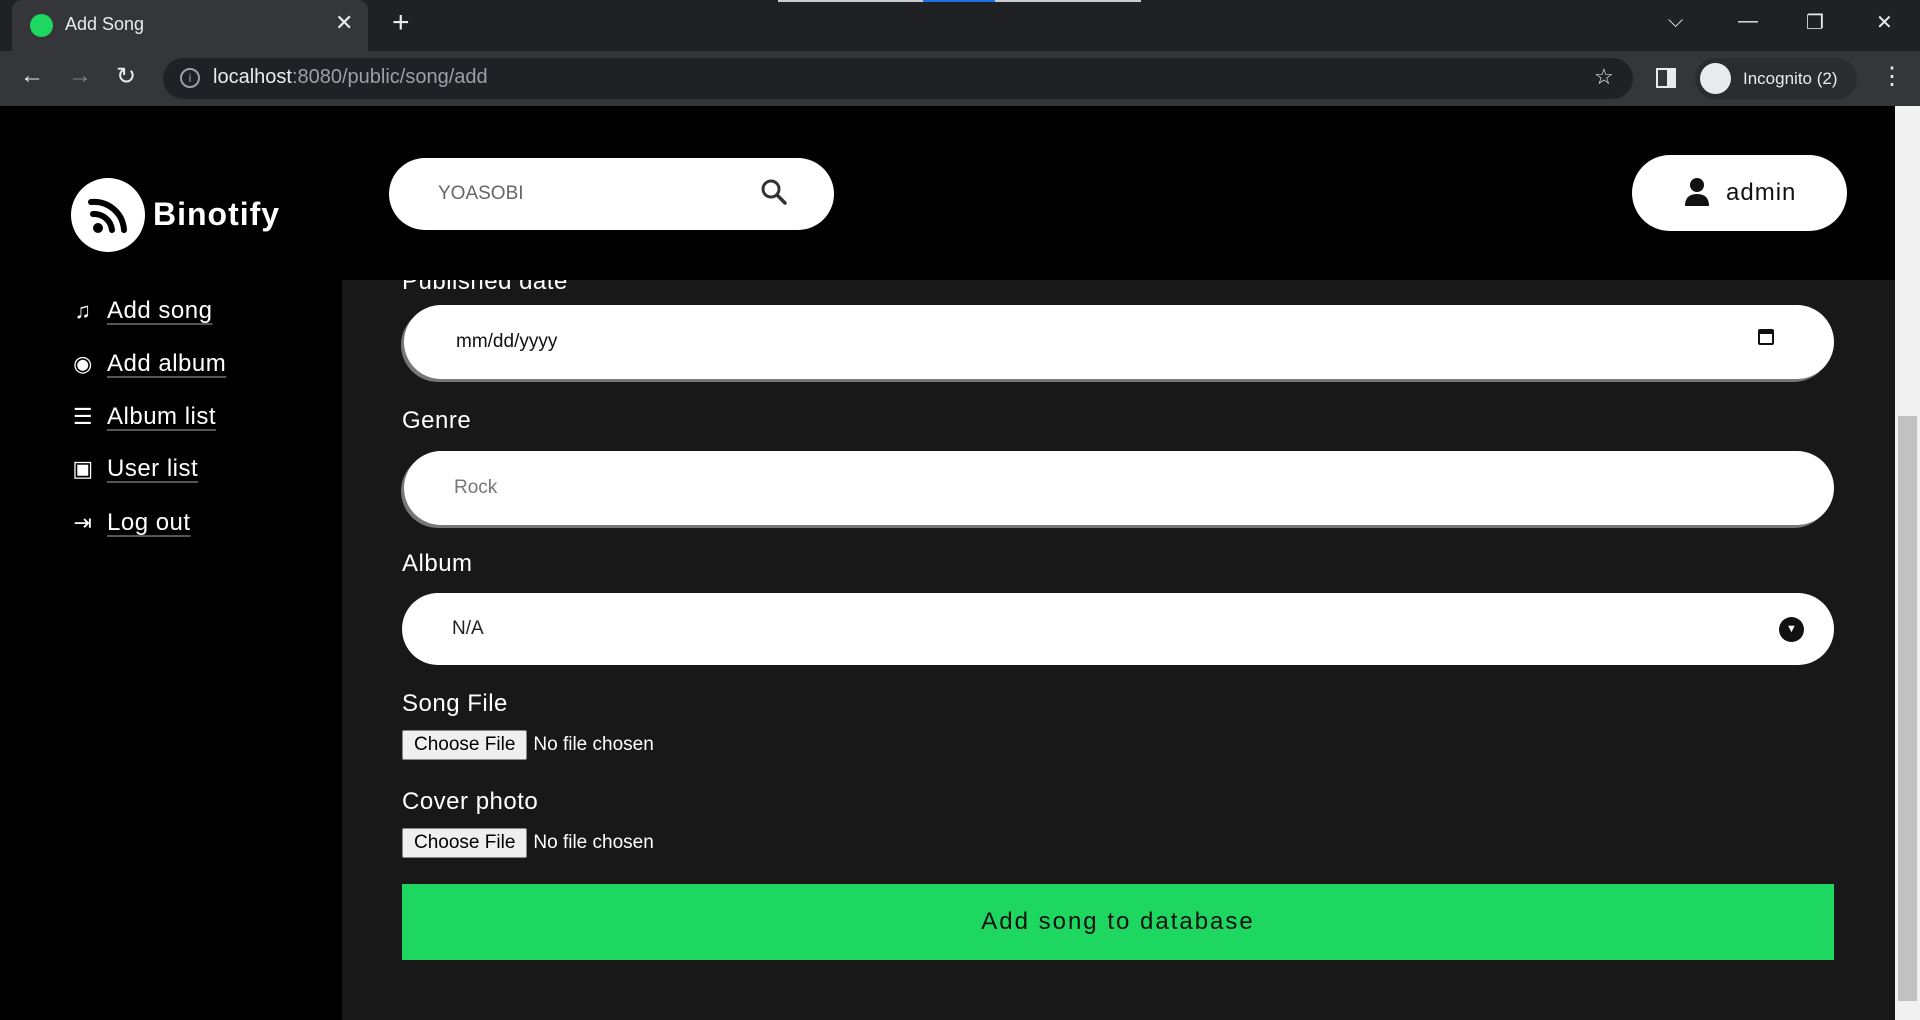  I want to click on sidebar-item-label: User list, so click(153, 468).